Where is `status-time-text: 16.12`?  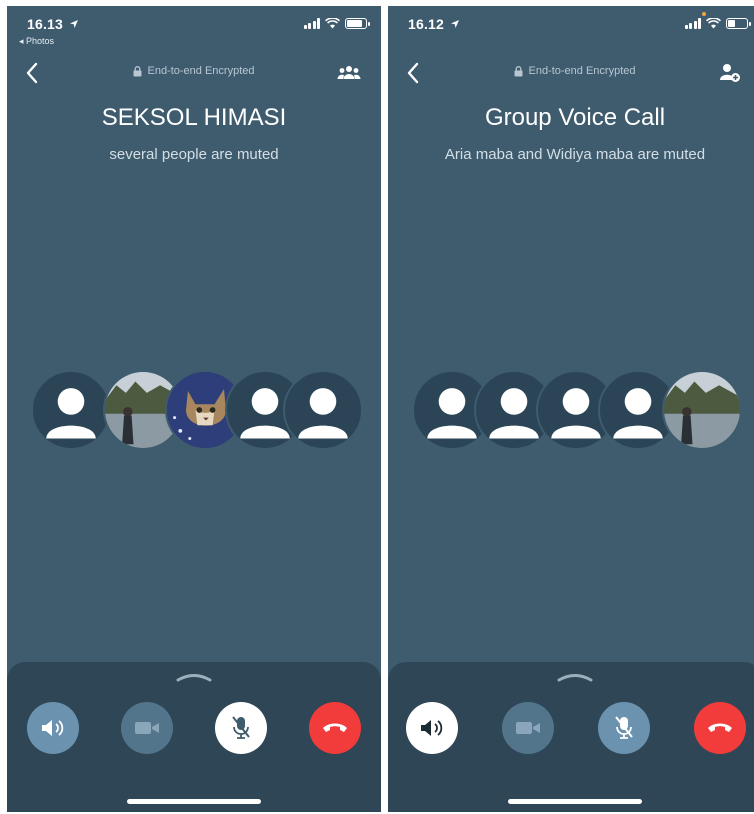
status-time-text: 16.12 is located at coordinates (426, 24).